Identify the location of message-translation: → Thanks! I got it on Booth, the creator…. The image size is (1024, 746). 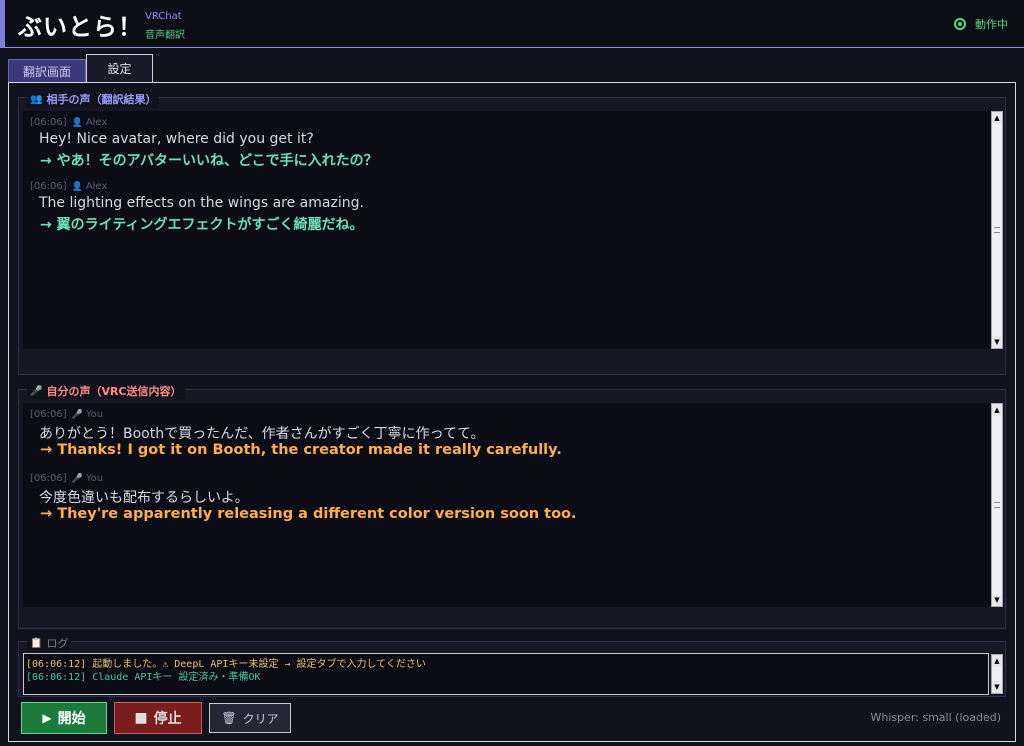
(301, 450).